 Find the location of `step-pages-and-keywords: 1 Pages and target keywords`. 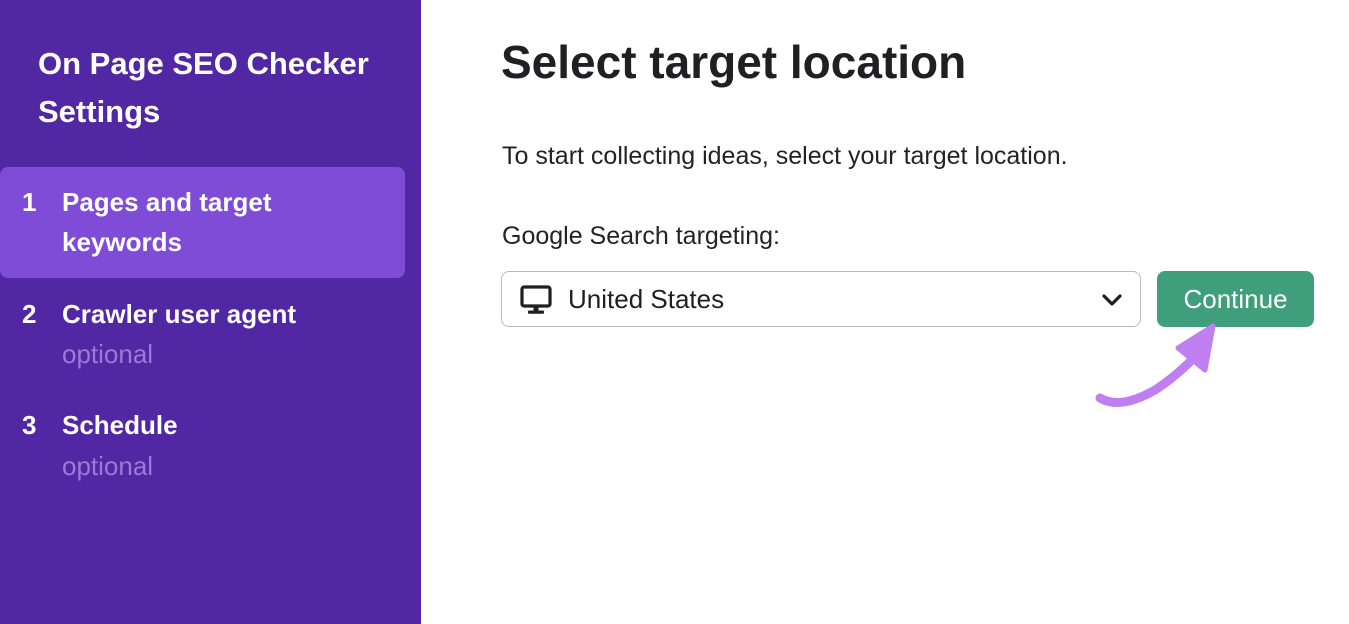

step-pages-and-keywords: 1 Pages and target keywords is located at coordinates (202, 222).